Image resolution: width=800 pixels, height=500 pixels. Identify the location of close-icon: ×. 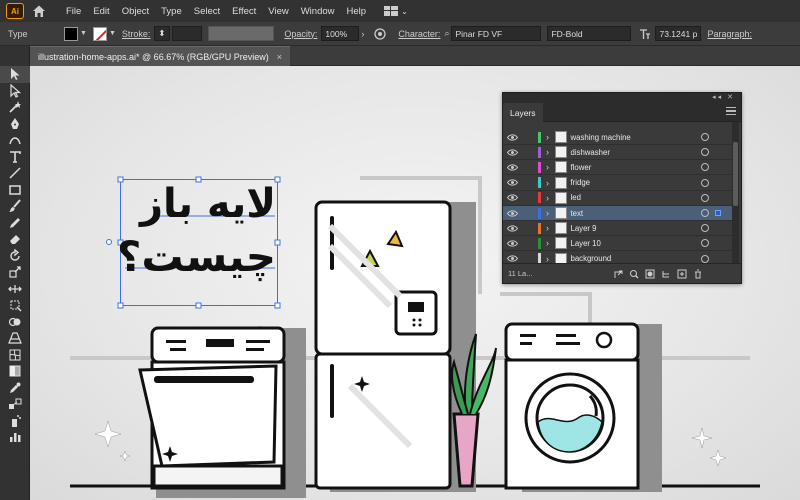
(279, 57).